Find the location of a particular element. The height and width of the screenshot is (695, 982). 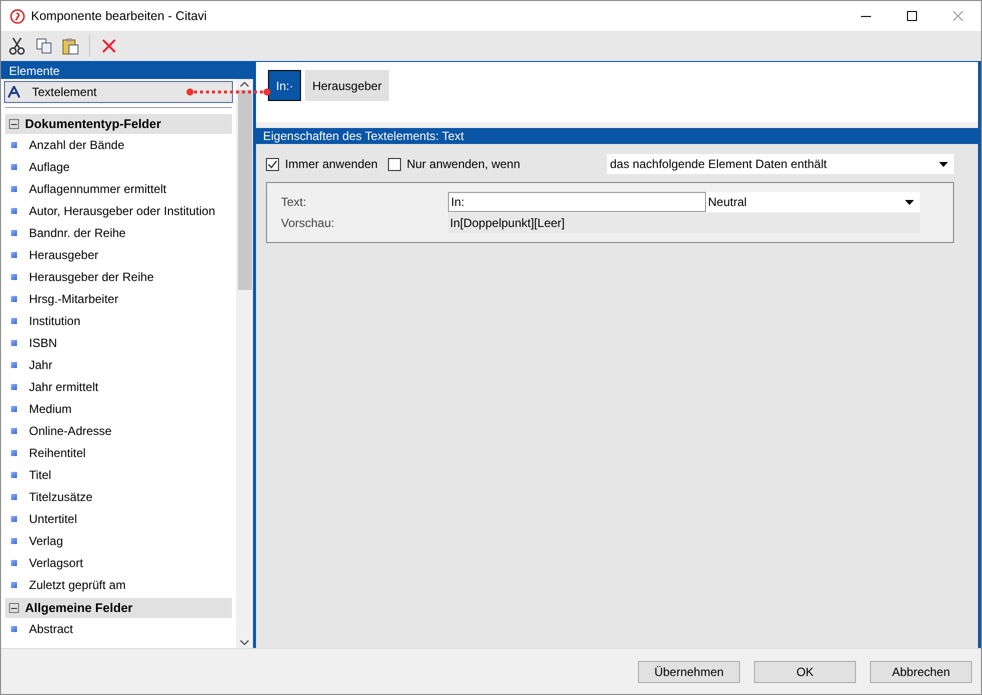

panel-header: Elemente is located at coordinates (127, 70).